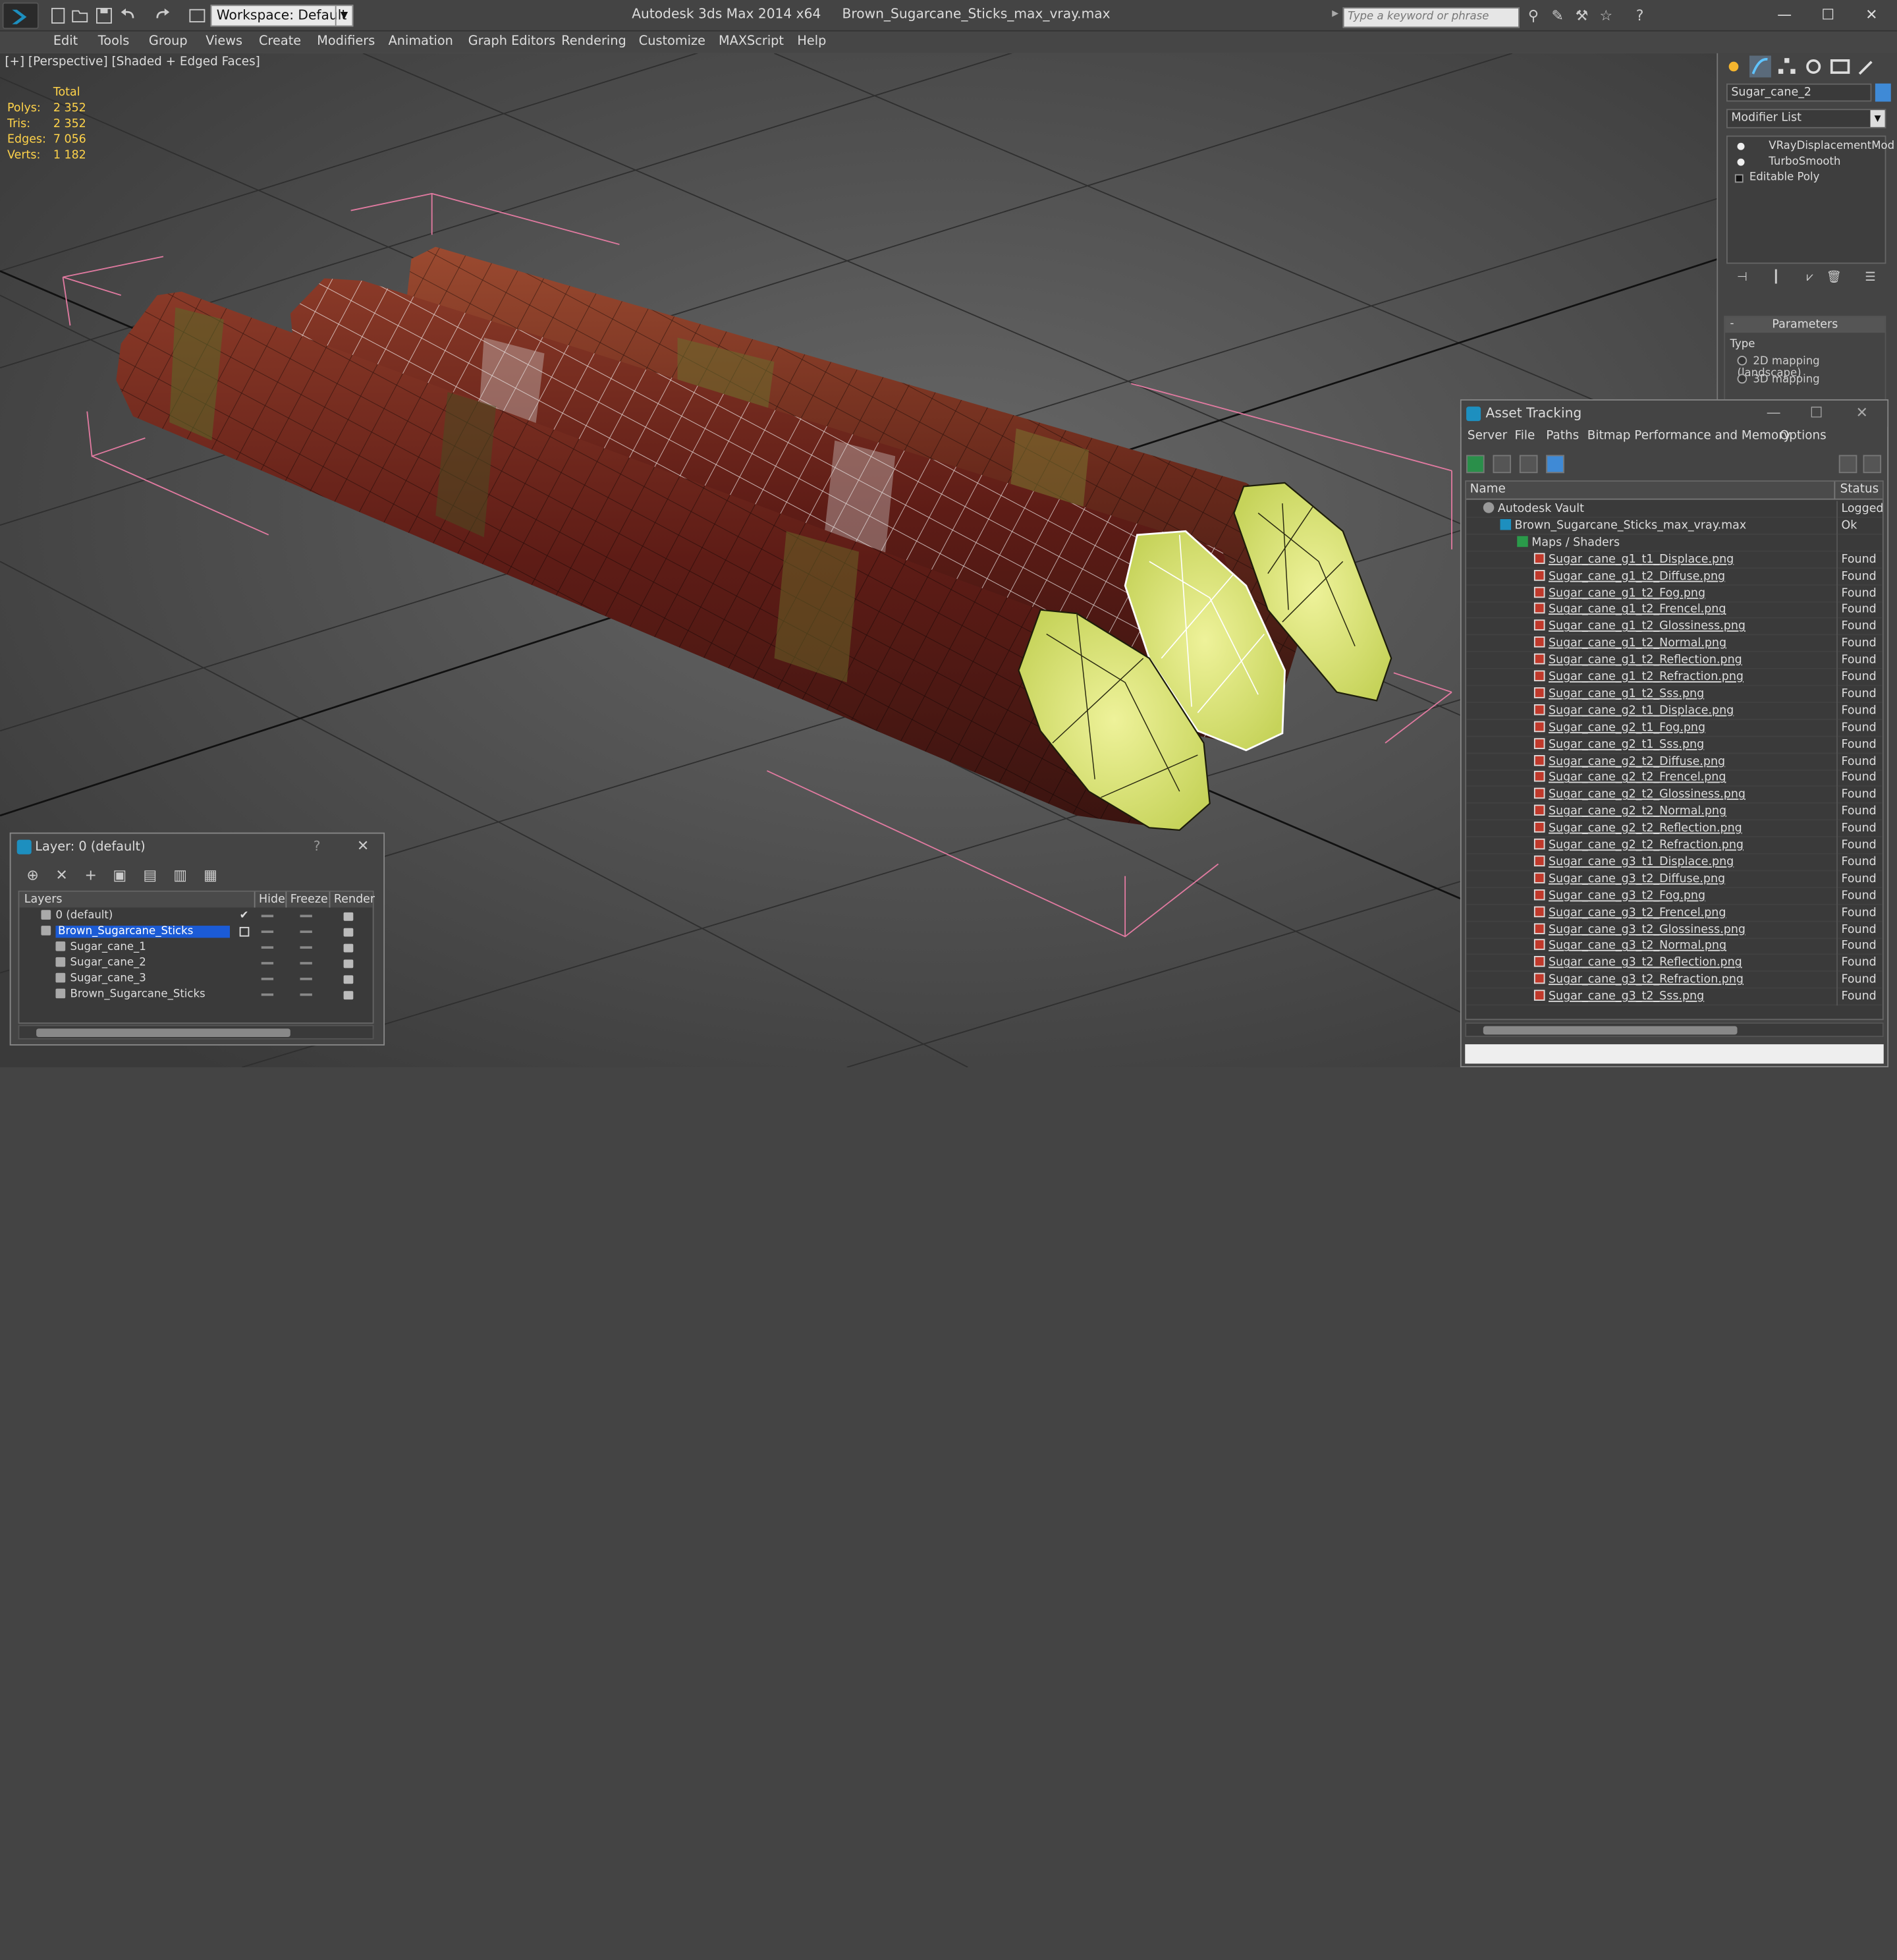 The image size is (1897, 1960). I want to click on menu-file: File, so click(1525, 436).